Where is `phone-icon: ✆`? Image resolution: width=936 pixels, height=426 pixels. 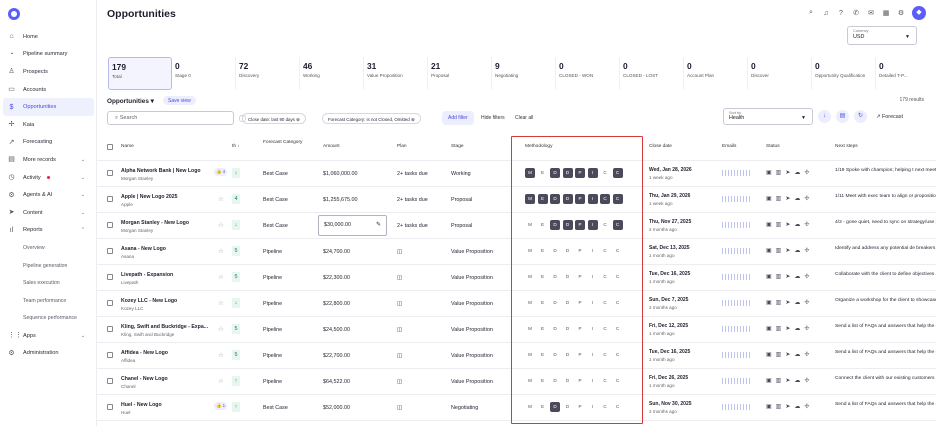
phone-icon: ✆ is located at coordinates (856, 13).